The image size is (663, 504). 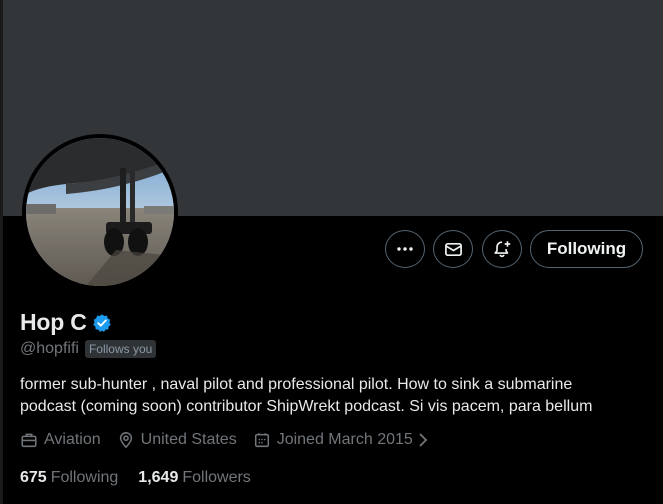 I want to click on envelope-icon, so click(x=453, y=249).